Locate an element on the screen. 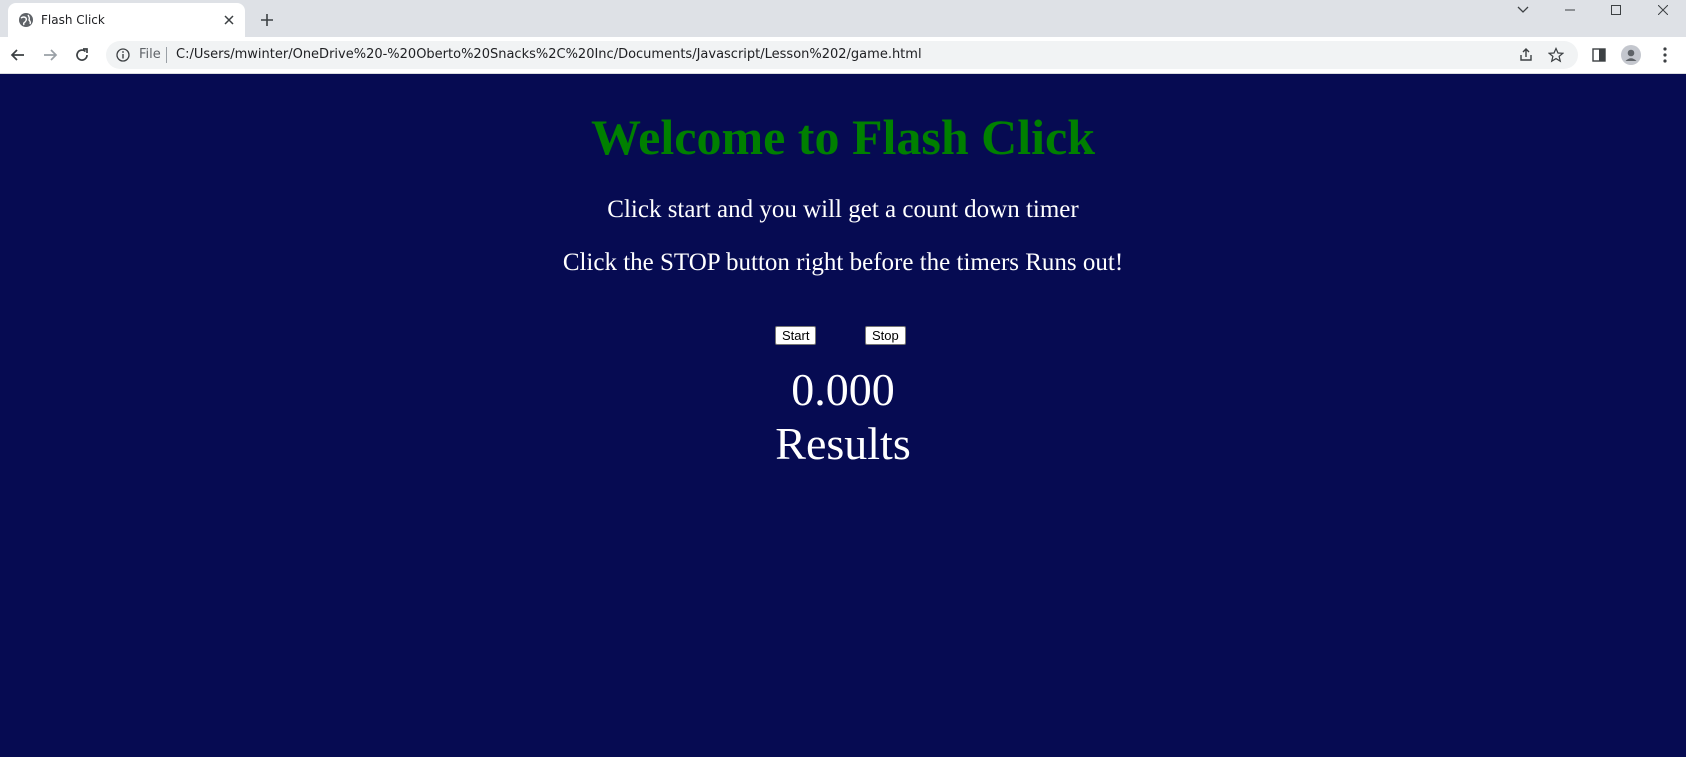 This screenshot has width=1686, height=757. timer-display: 0.000 is located at coordinates (843, 389).